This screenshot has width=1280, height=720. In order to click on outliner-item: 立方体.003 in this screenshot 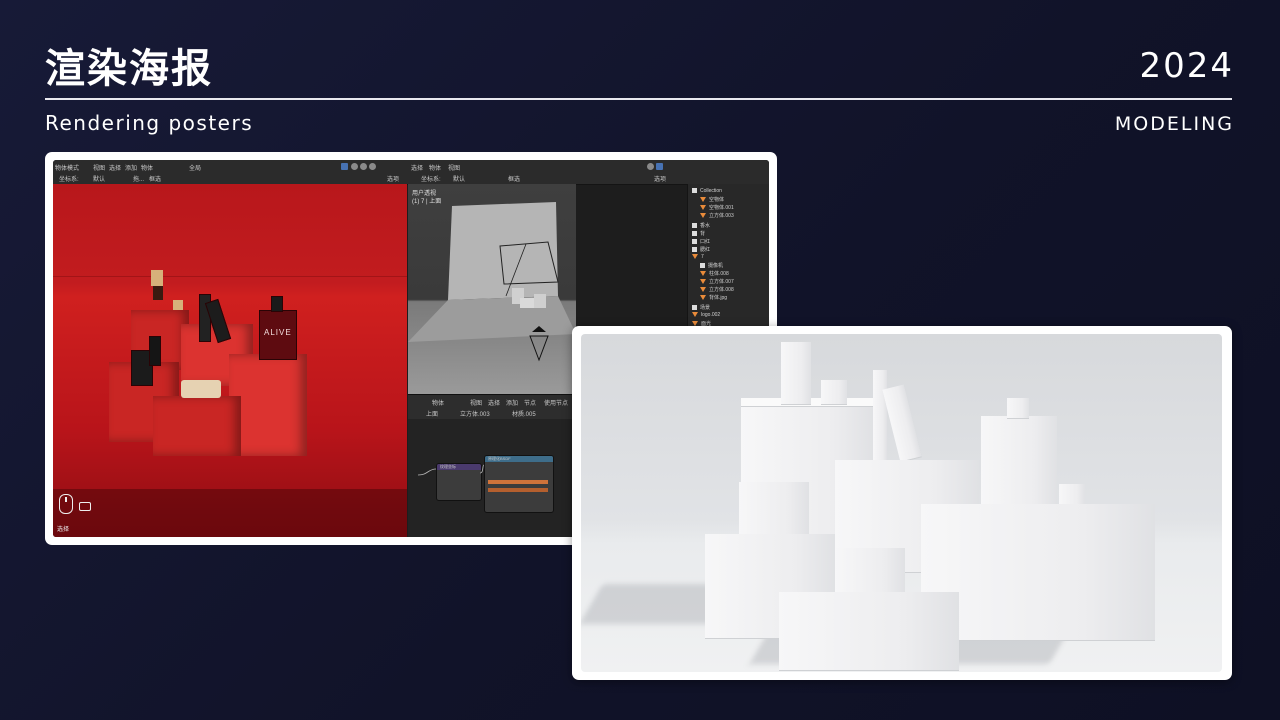, I will do `click(717, 215)`.